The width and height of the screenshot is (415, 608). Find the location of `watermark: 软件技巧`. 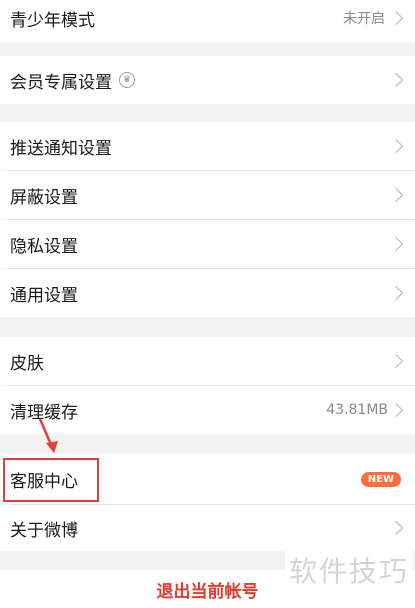

watermark: 软件技巧 is located at coordinates (348, 570).